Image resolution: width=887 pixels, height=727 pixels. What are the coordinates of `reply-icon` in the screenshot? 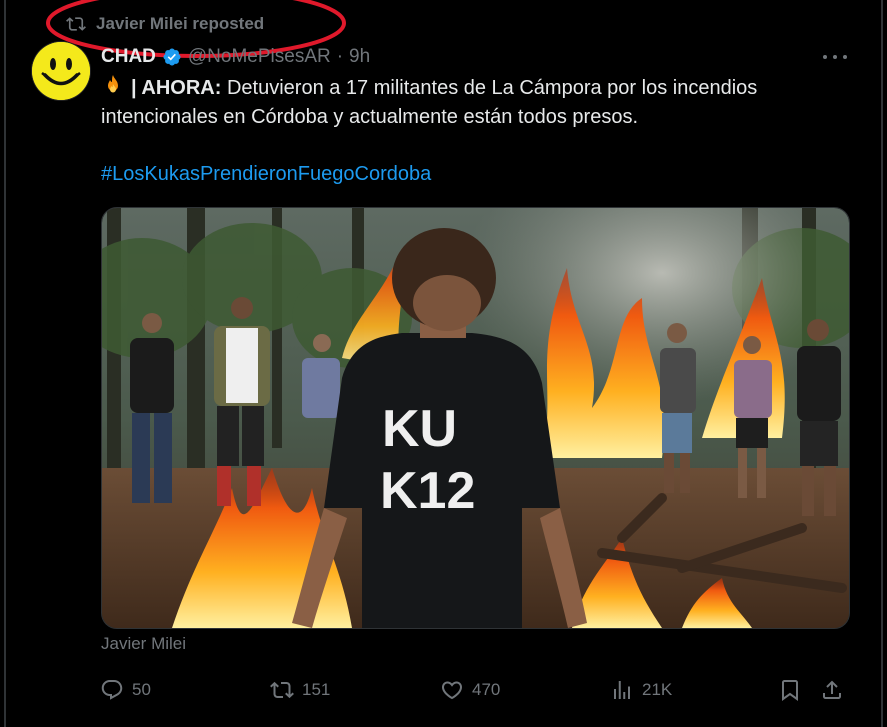 It's located at (112, 690).